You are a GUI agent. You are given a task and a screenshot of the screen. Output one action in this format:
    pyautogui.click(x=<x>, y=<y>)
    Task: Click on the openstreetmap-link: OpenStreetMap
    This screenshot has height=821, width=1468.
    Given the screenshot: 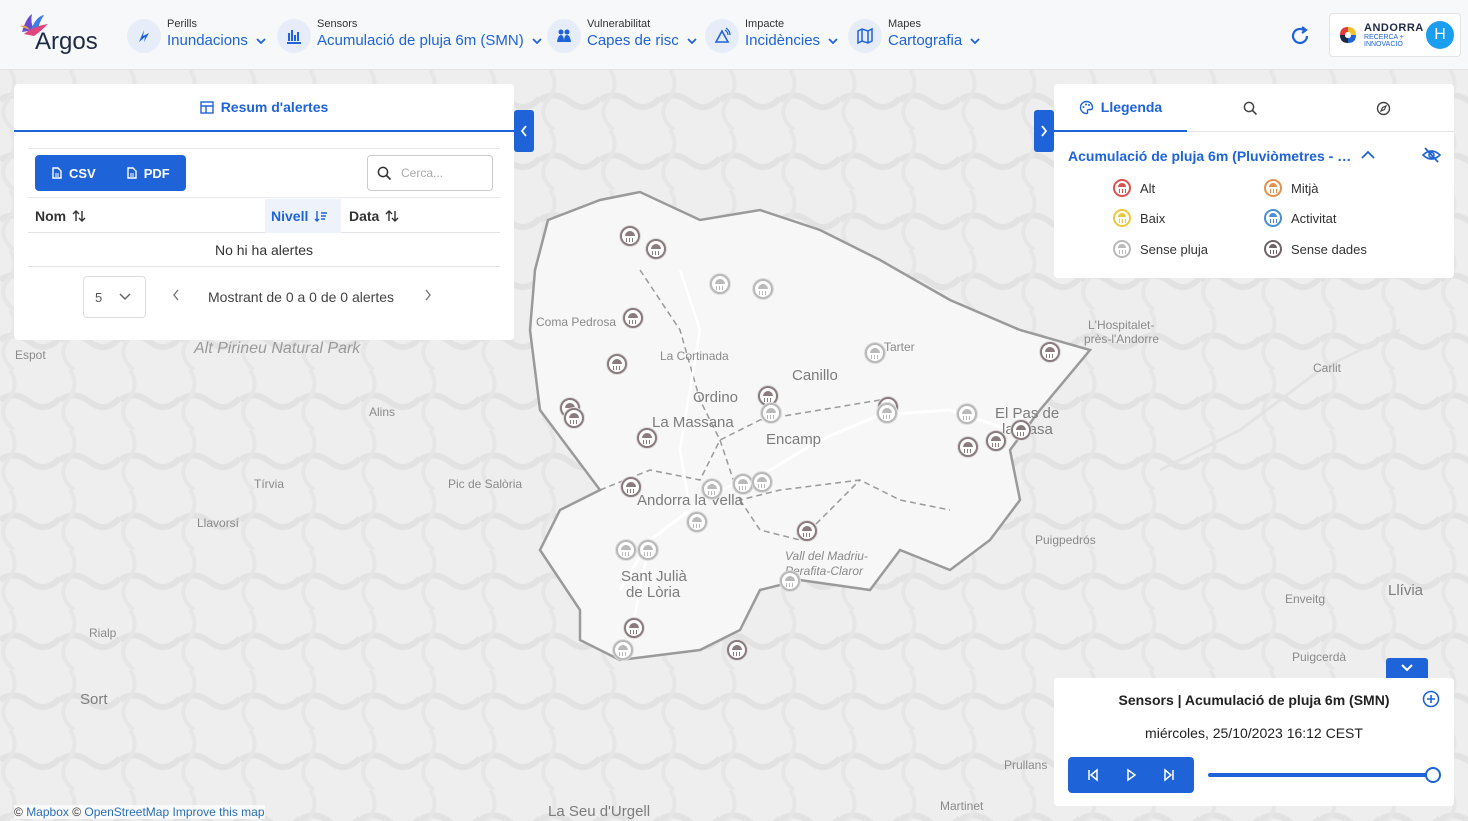 What is the action you would take?
    pyautogui.click(x=126, y=812)
    